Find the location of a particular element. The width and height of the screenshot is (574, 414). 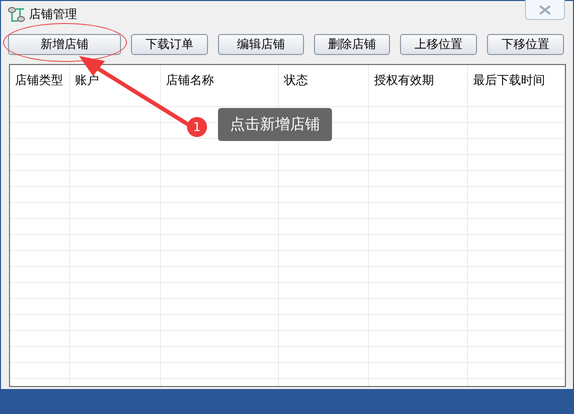

toolbar-button: 新增店铺 is located at coordinates (64, 44).